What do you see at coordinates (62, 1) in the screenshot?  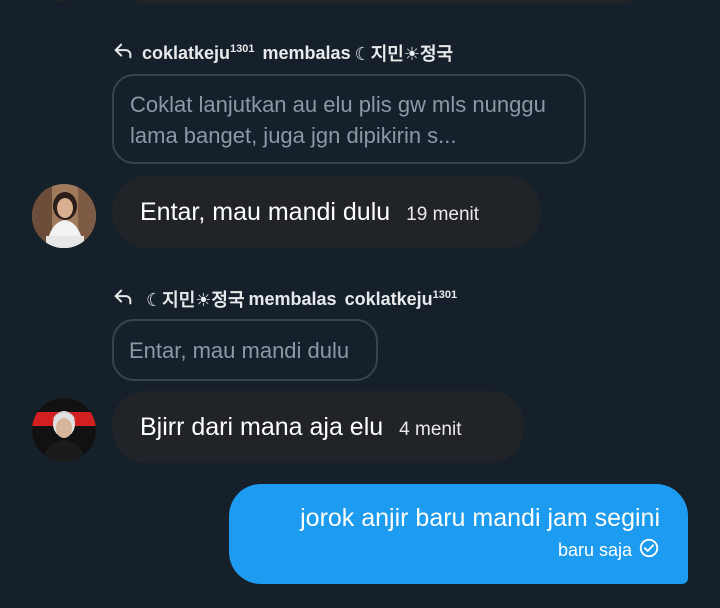 I see `avatar-partial` at bounding box center [62, 1].